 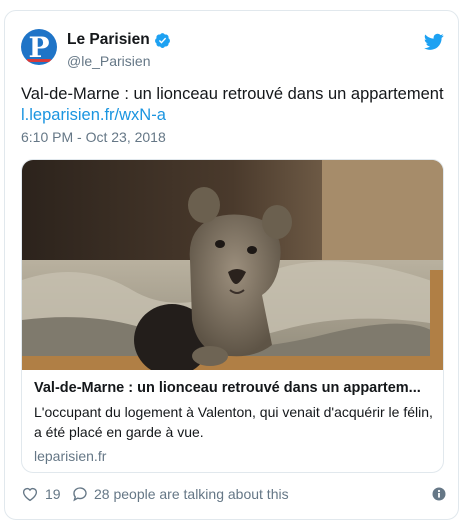 I want to click on tweet-footer: 19 28 people are talking about this, so click(x=233, y=496).